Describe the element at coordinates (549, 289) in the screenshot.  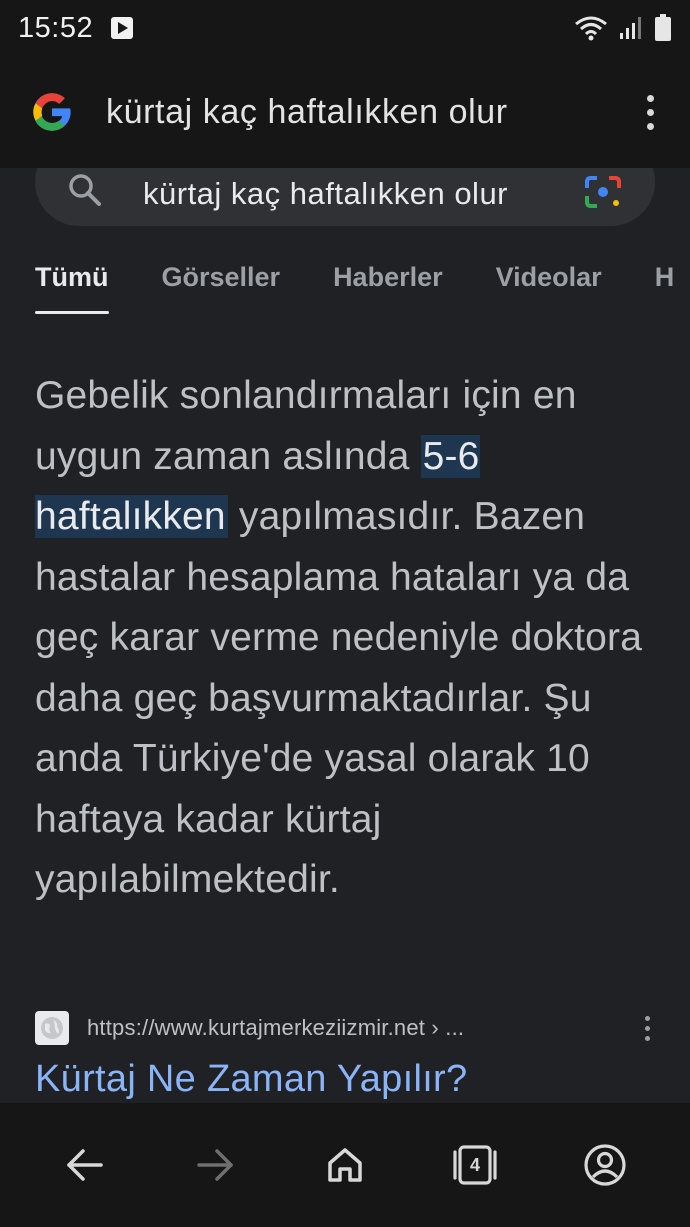
I see `tab-videos: Videolar` at that location.